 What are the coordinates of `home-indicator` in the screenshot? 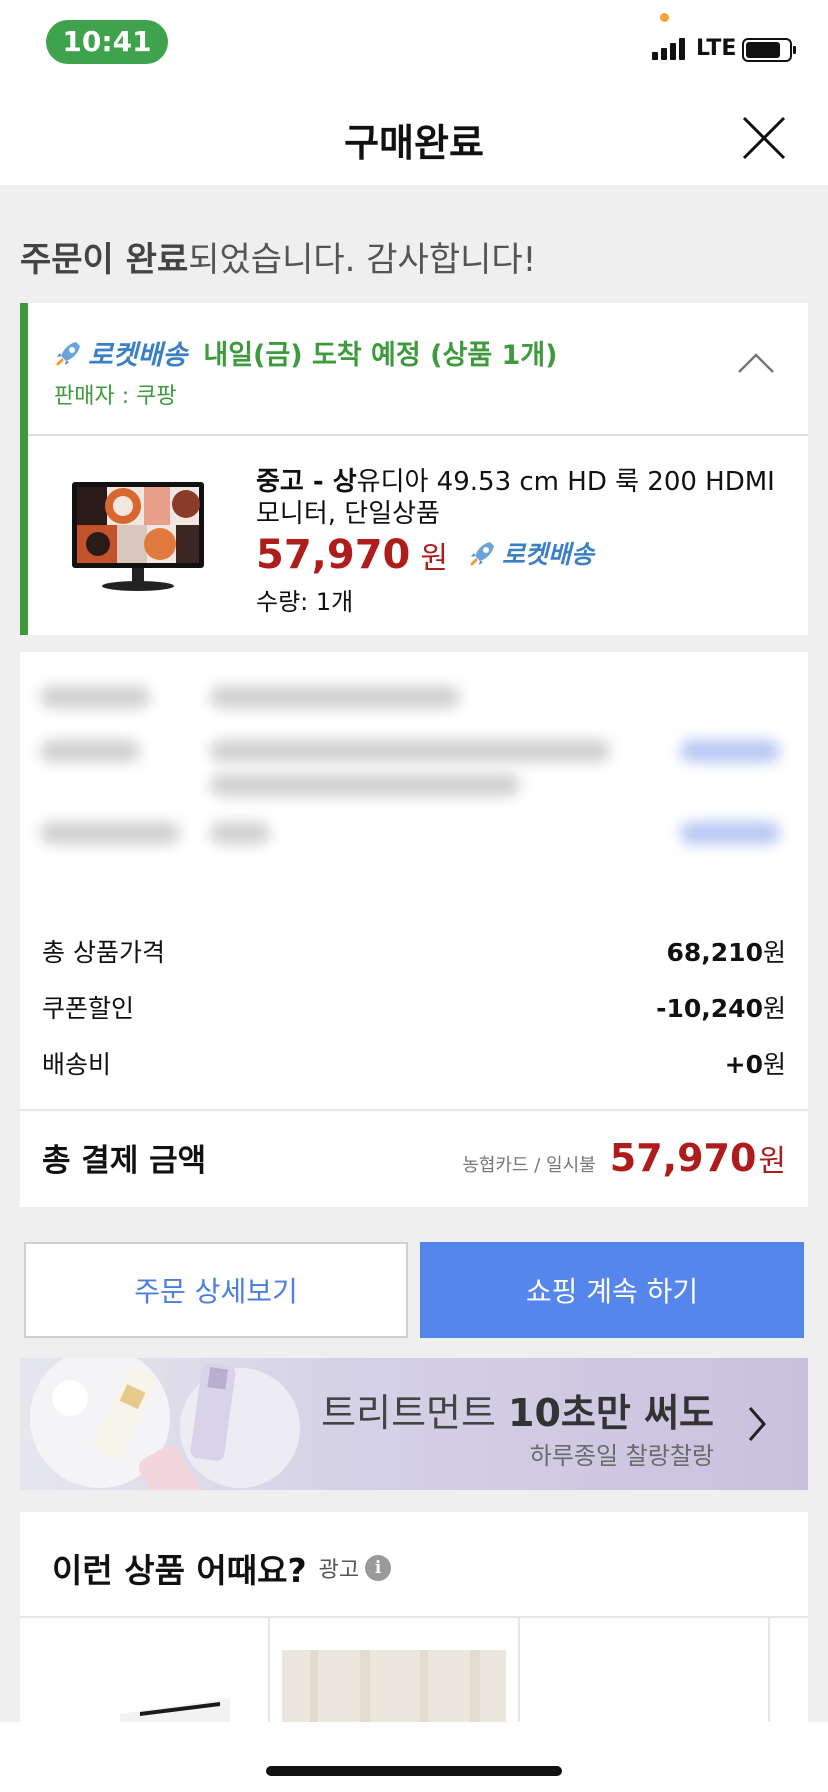 It's located at (414, 1771).